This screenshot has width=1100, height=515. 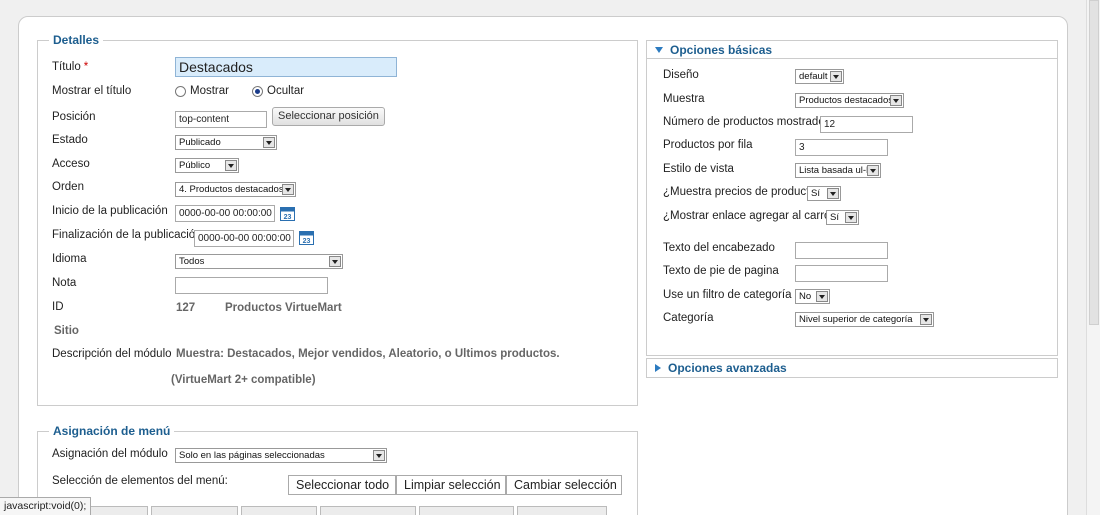 What do you see at coordinates (112, 431) in the screenshot?
I see `menu-legend: Asignación de menú` at bounding box center [112, 431].